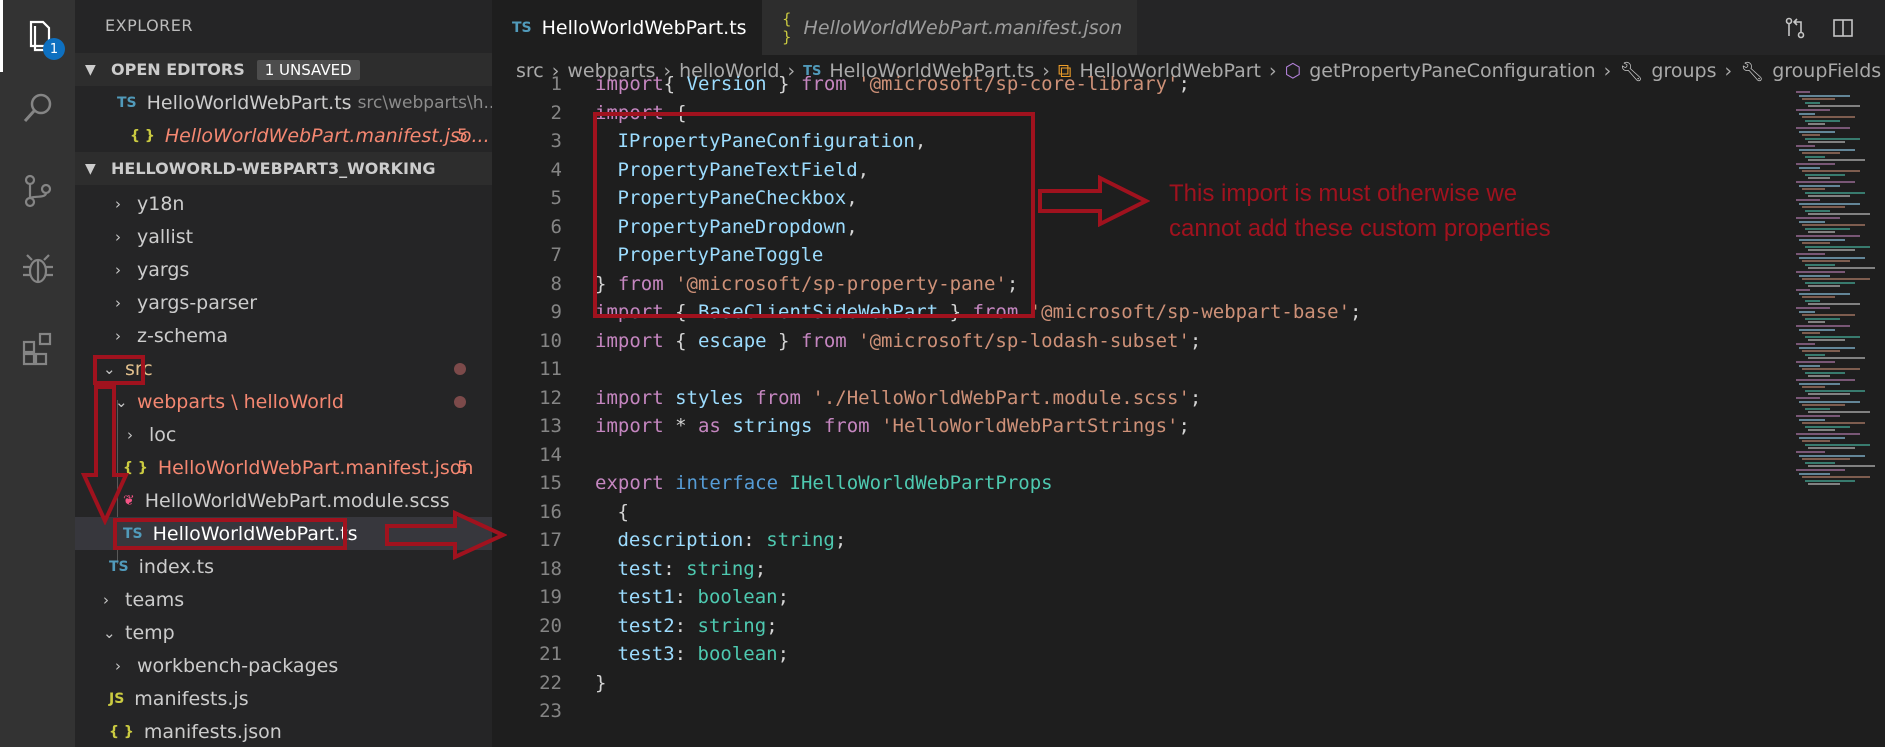  Describe the element at coordinates (37, 348) in the screenshot. I see `extensions-activity-button` at that location.